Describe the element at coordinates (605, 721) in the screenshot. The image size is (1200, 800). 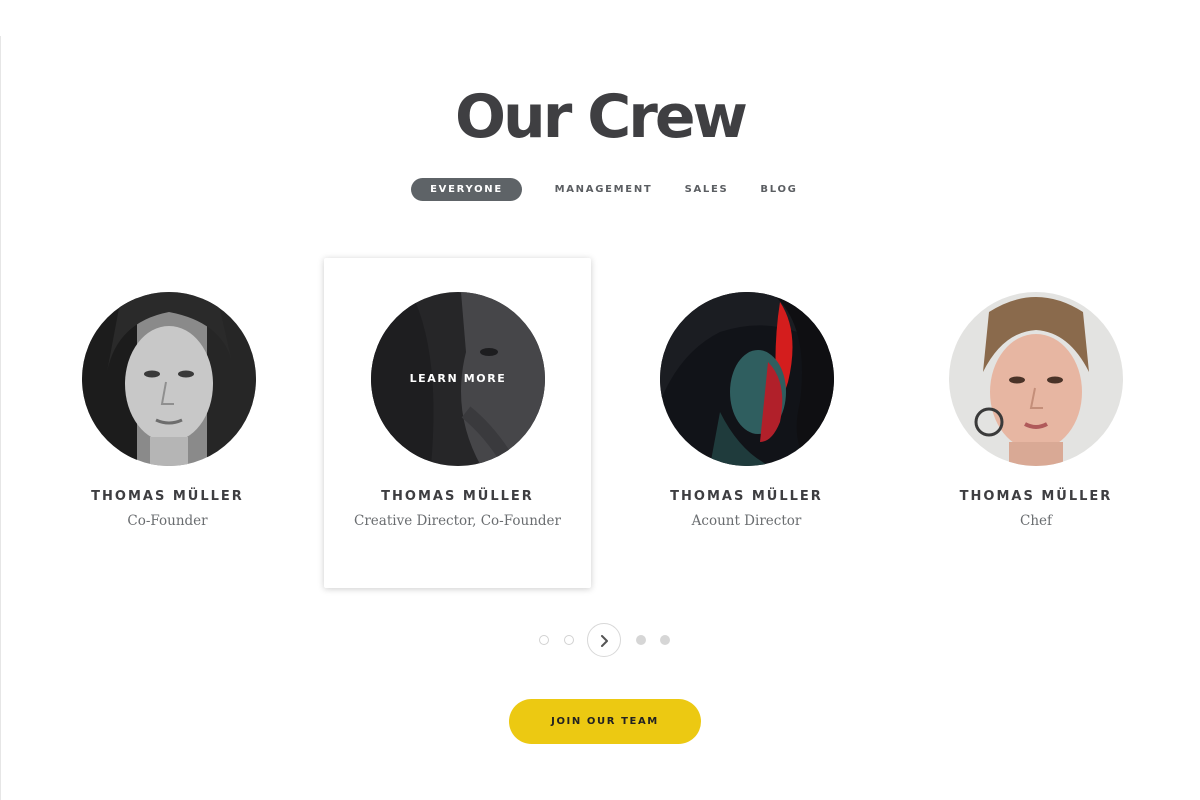
I see `join-our-team-button: JOIN OUR TEAM` at that location.